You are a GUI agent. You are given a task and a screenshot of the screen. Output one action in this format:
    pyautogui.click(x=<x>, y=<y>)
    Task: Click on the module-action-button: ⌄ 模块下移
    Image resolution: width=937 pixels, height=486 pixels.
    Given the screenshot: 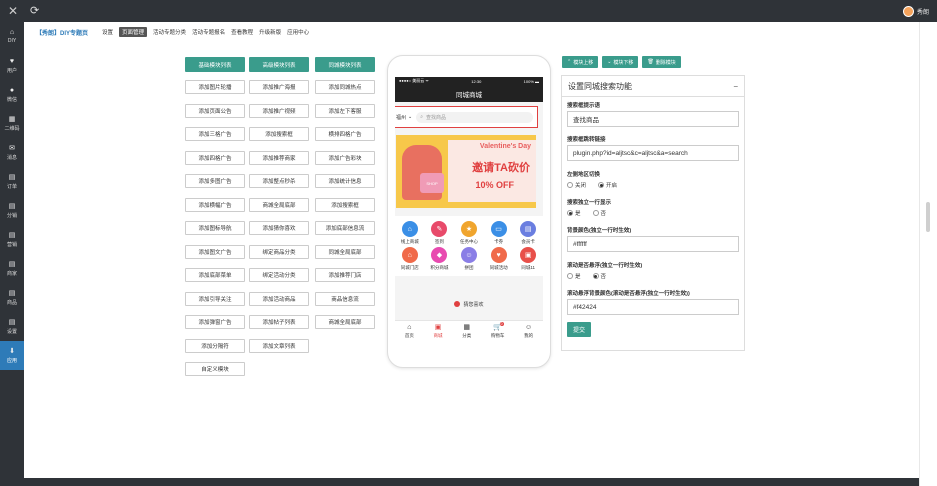 What is the action you would take?
    pyautogui.click(x=620, y=62)
    